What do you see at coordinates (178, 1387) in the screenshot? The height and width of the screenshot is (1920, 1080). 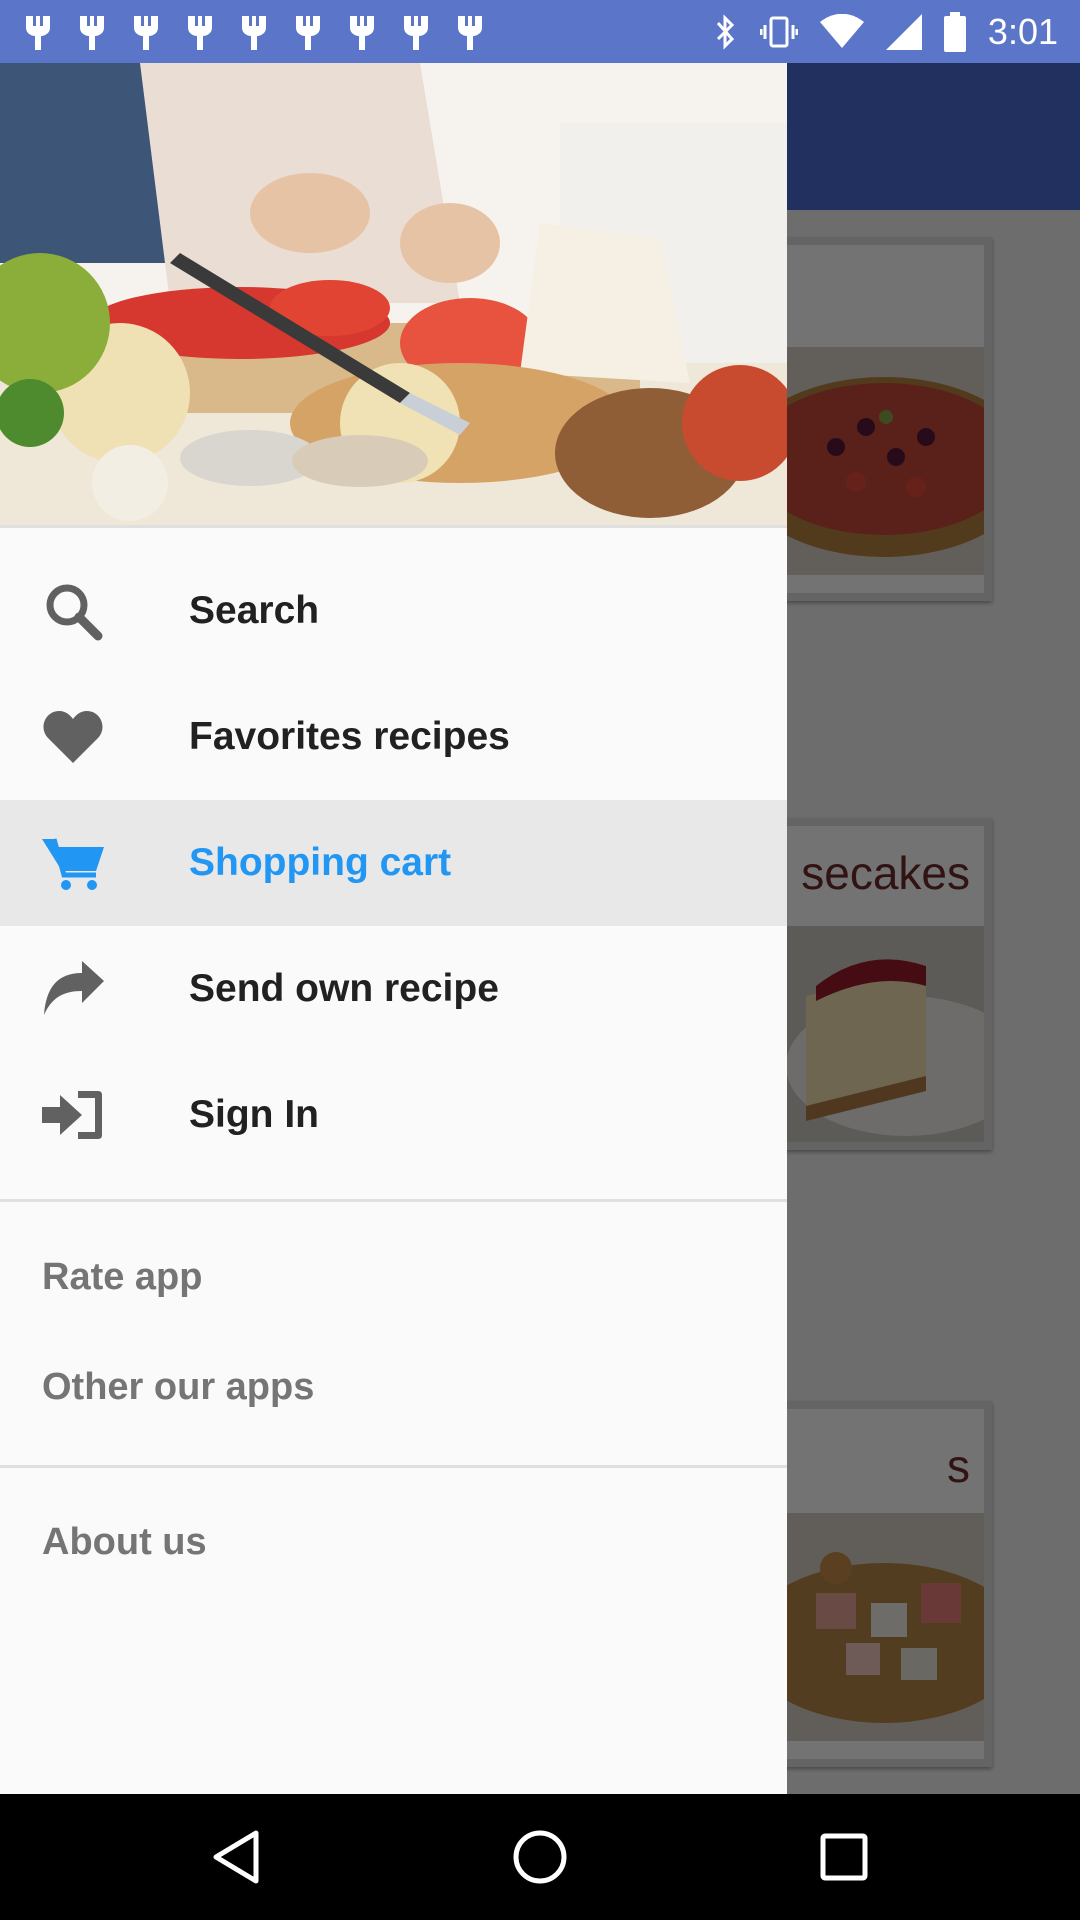 I see `other-apps-item: Other our apps` at bounding box center [178, 1387].